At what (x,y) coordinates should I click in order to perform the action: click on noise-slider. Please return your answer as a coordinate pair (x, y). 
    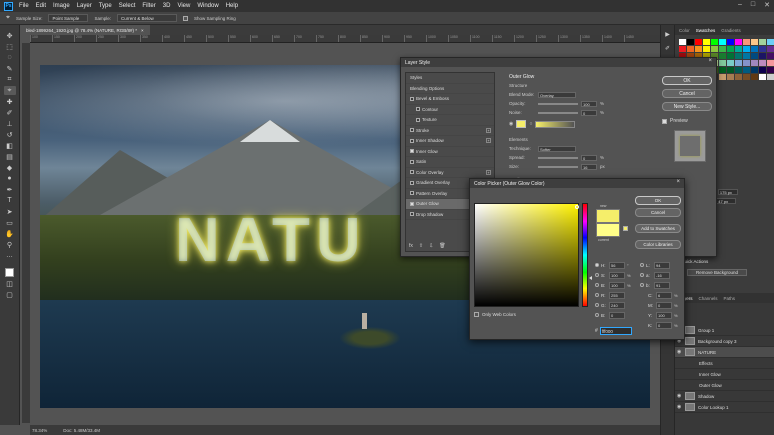
    Looking at the image, I should click on (558, 112).